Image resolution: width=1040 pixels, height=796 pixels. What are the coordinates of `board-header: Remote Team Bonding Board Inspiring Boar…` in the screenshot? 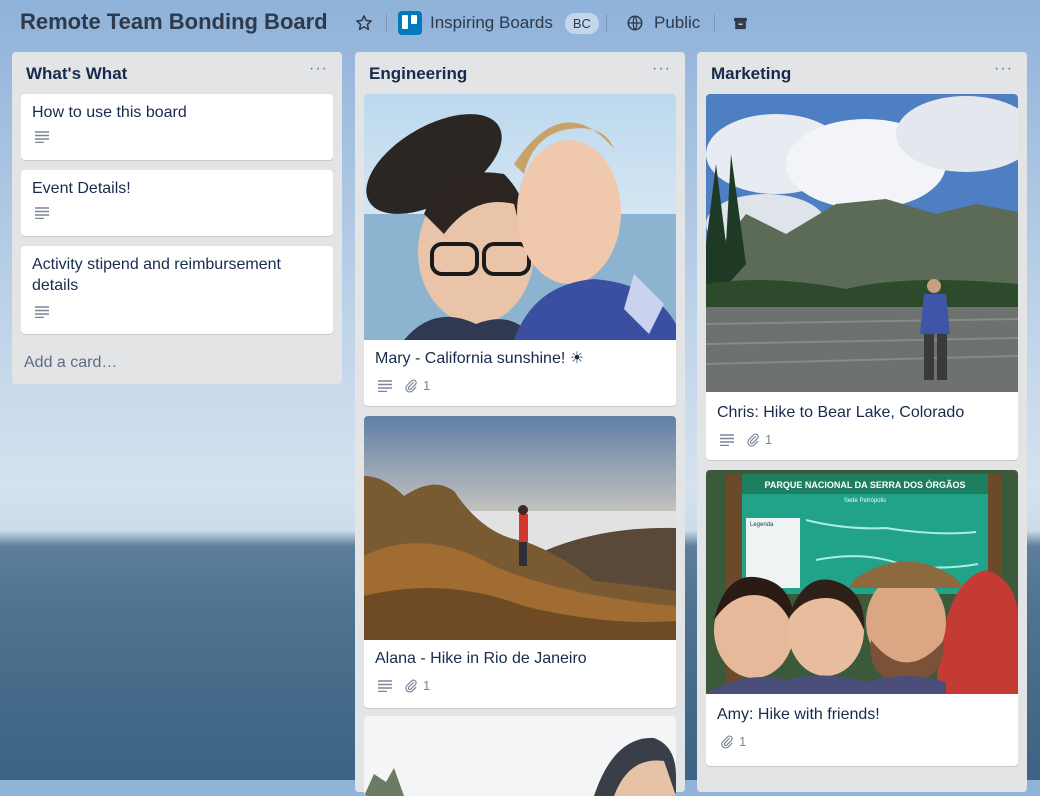 It's located at (520, 23).